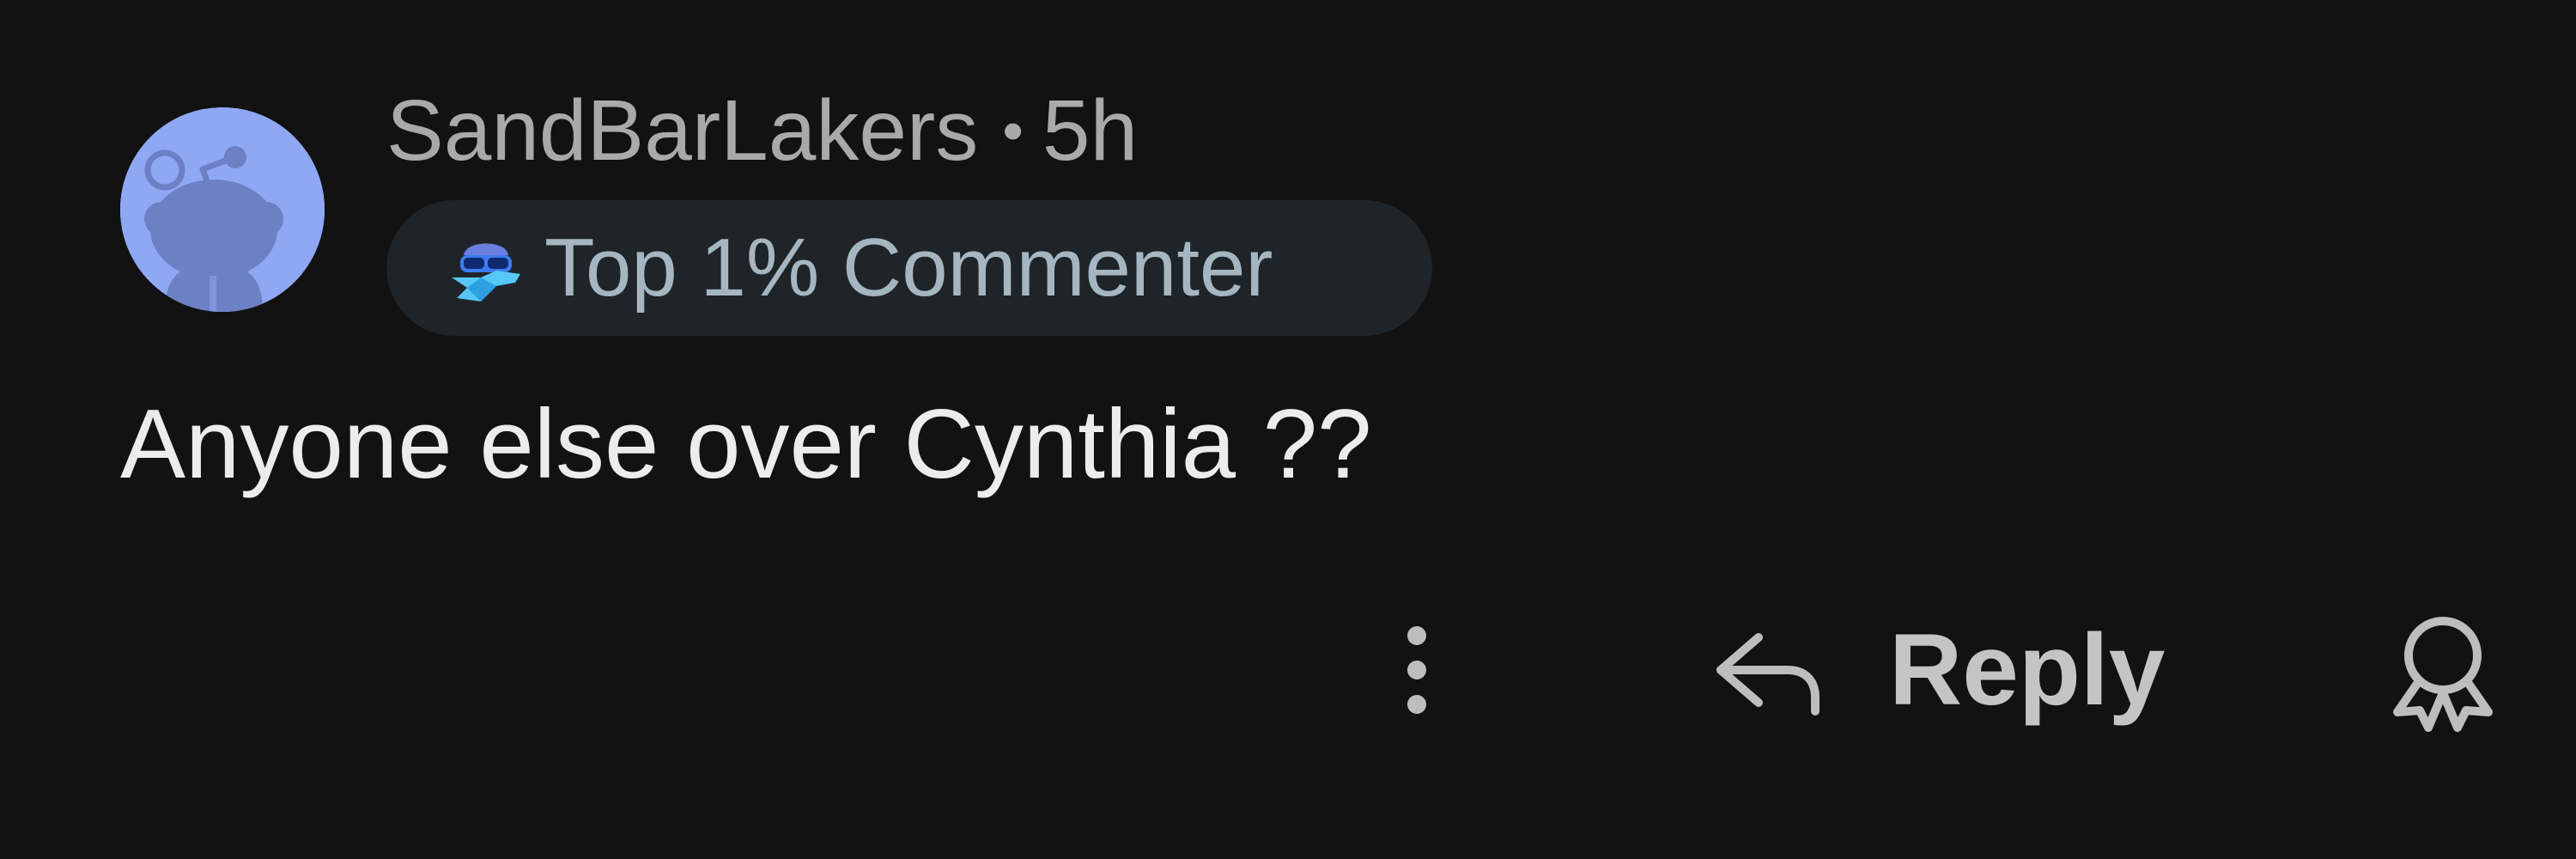  I want to click on more-vertical-icon, so click(1416, 670).